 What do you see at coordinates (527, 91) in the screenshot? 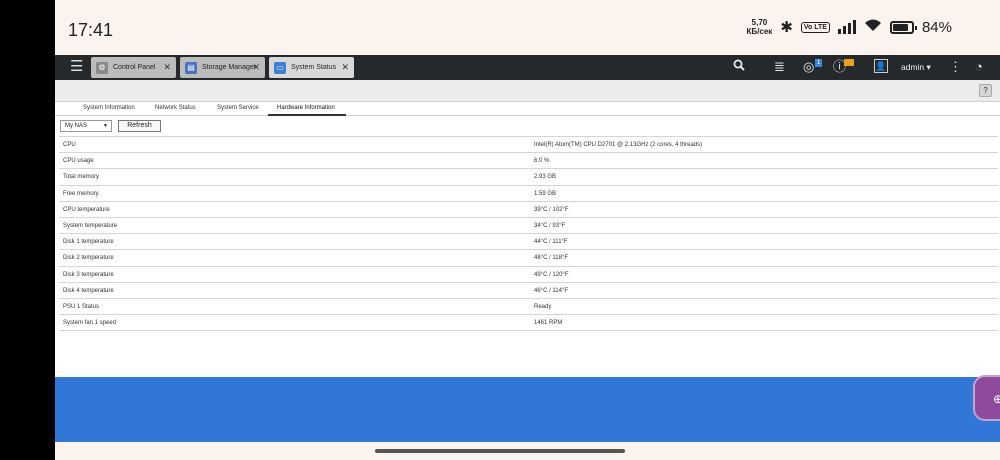
I see `window-header` at bounding box center [527, 91].